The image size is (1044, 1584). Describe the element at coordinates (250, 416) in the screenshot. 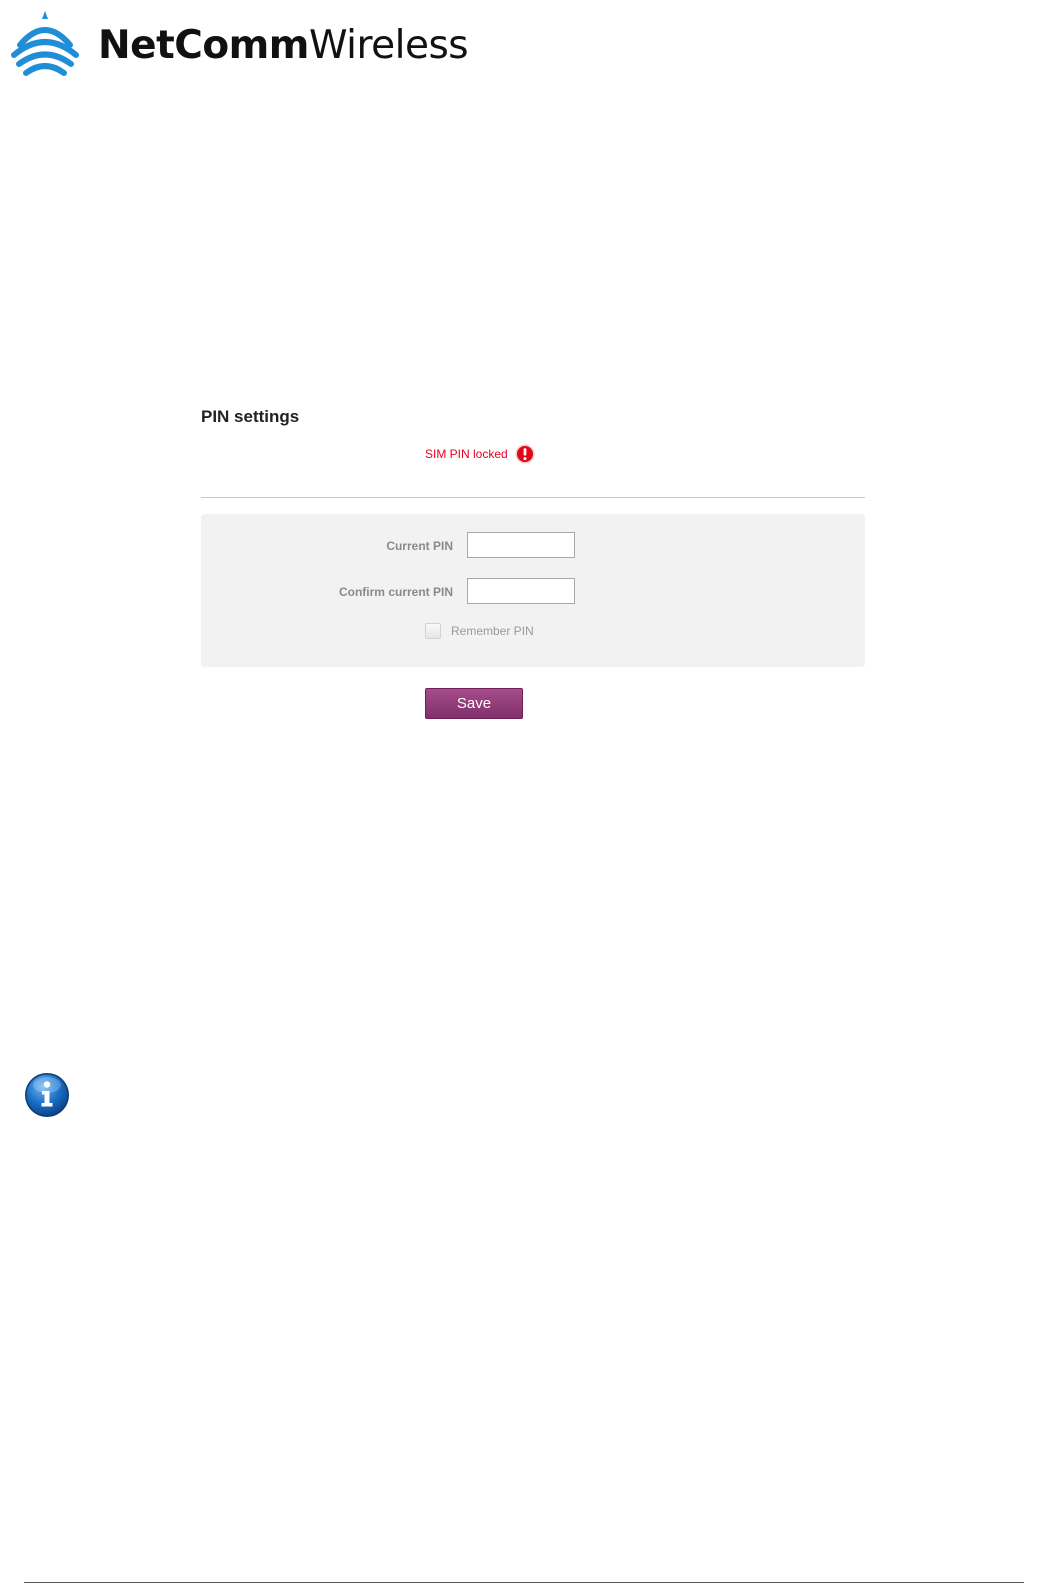

I see `pin-settings-title: PIN settings` at that location.